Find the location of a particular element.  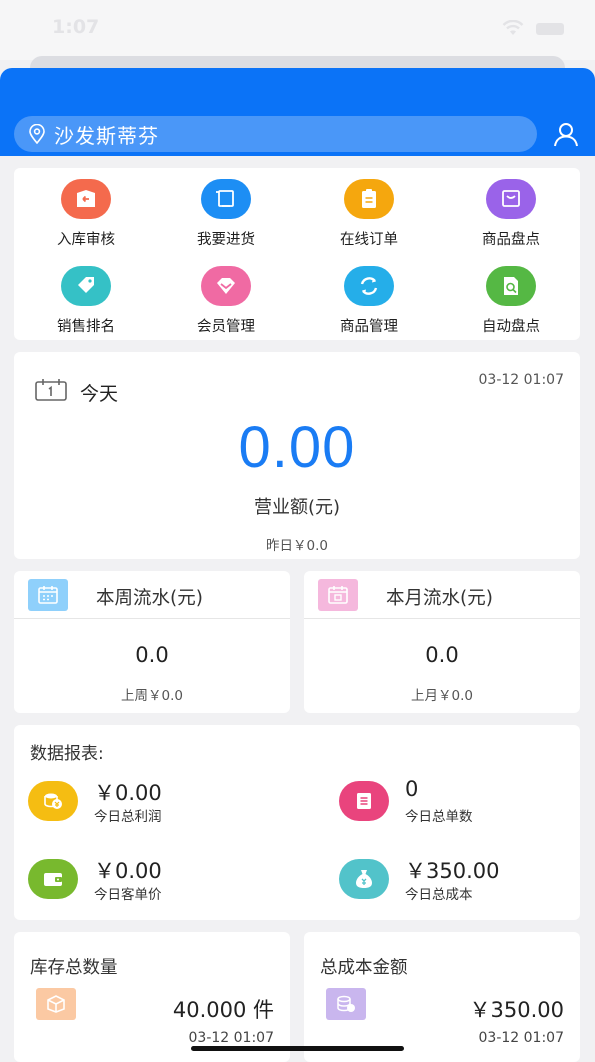

coins-icon is located at coordinates (53, 801).